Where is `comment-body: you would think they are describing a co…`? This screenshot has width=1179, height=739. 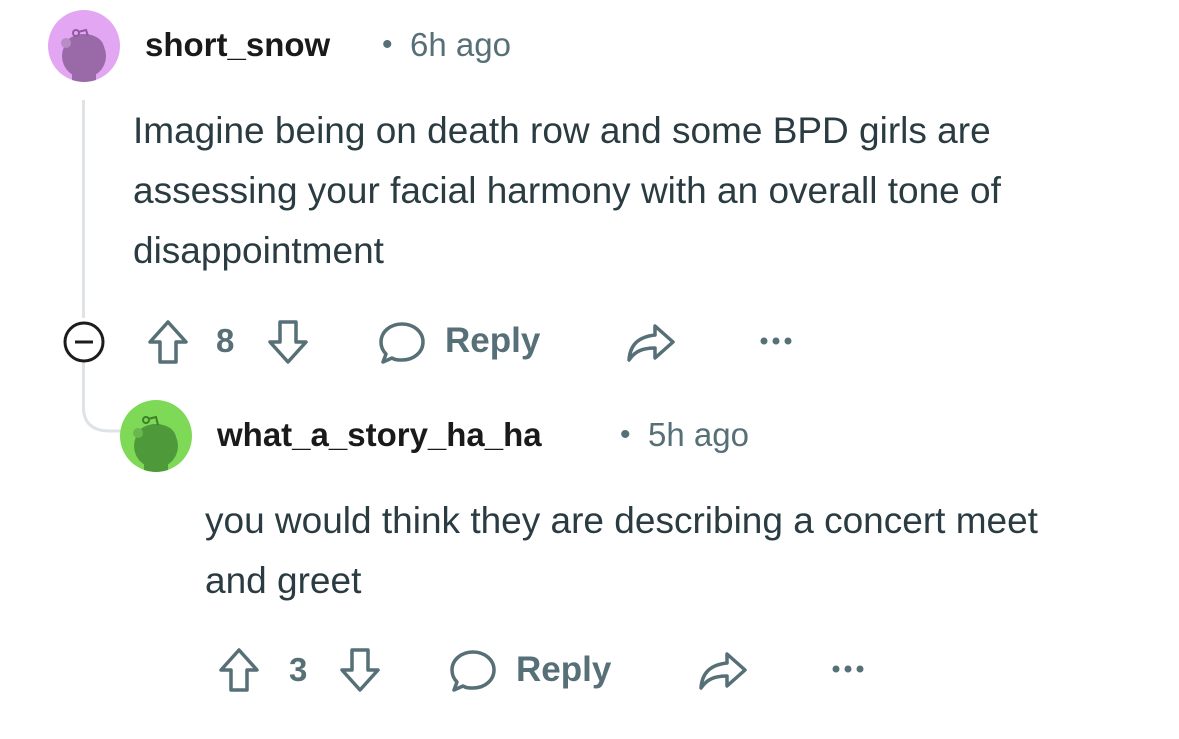 comment-body: you would think they are describing a co… is located at coordinates (621, 550).